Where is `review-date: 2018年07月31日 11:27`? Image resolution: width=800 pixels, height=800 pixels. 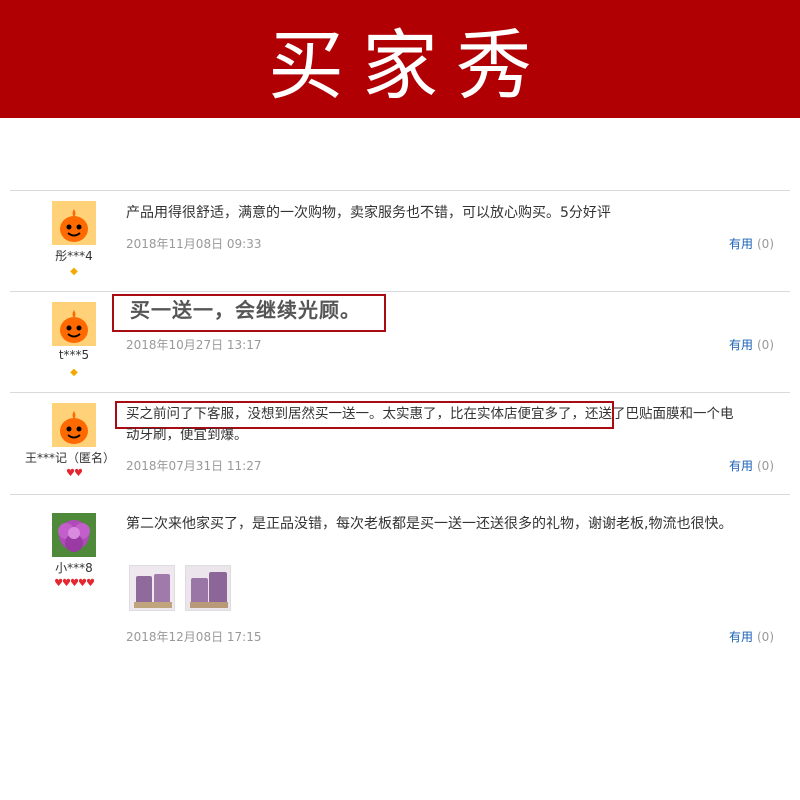 review-date: 2018年07月31日 11:27 is located at coordinates (194, 466).